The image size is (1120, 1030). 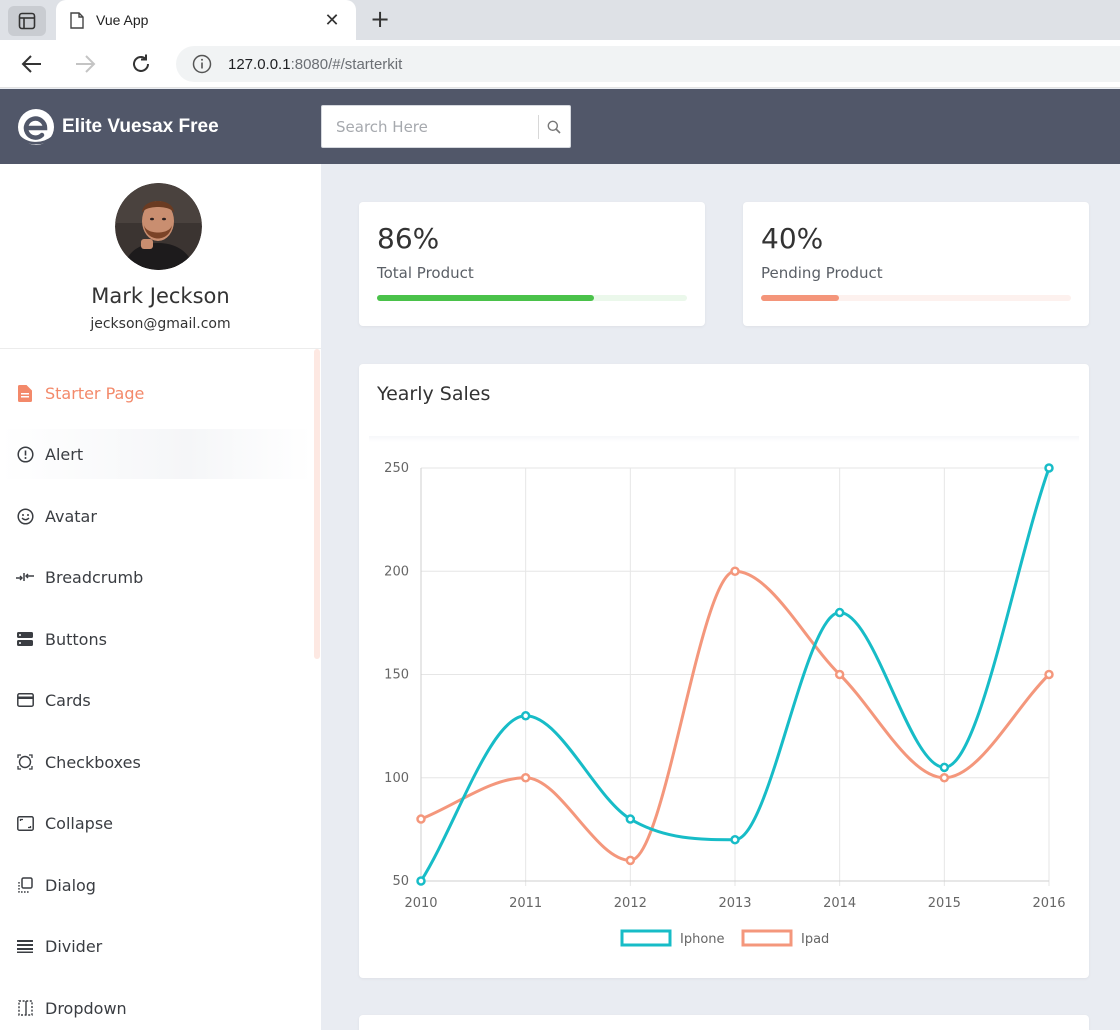 I want to click on tab-actions-button, so click(x=27, y=21).